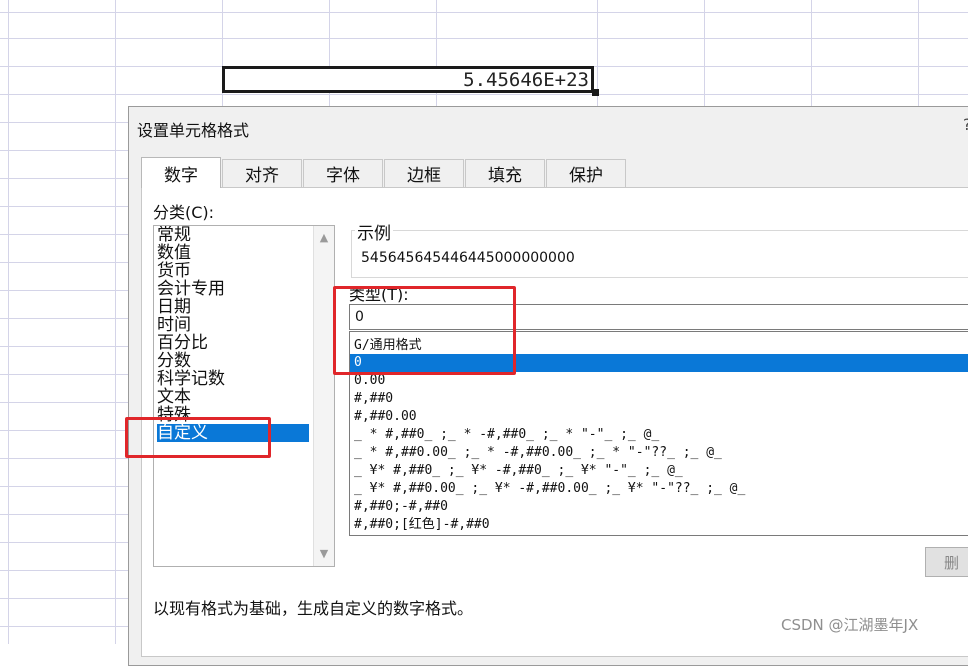 This screenshot has height=666, width=968. Describe the element at coordinates (233, 253) in the screenshot. I see `category-item-number: 数值` at that location.